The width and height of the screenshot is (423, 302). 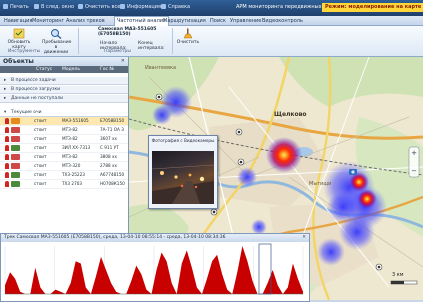 I want to click on tab-management: Управление, so click(x=245, y=21).